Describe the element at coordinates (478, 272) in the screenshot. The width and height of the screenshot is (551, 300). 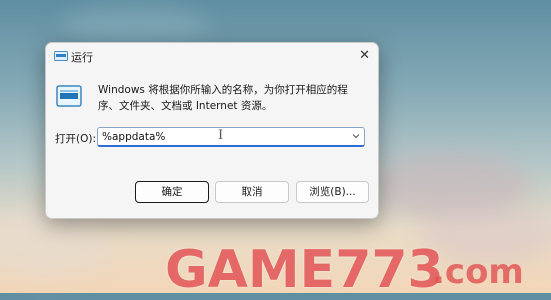
I see `watermark-domain: .com` at that location.